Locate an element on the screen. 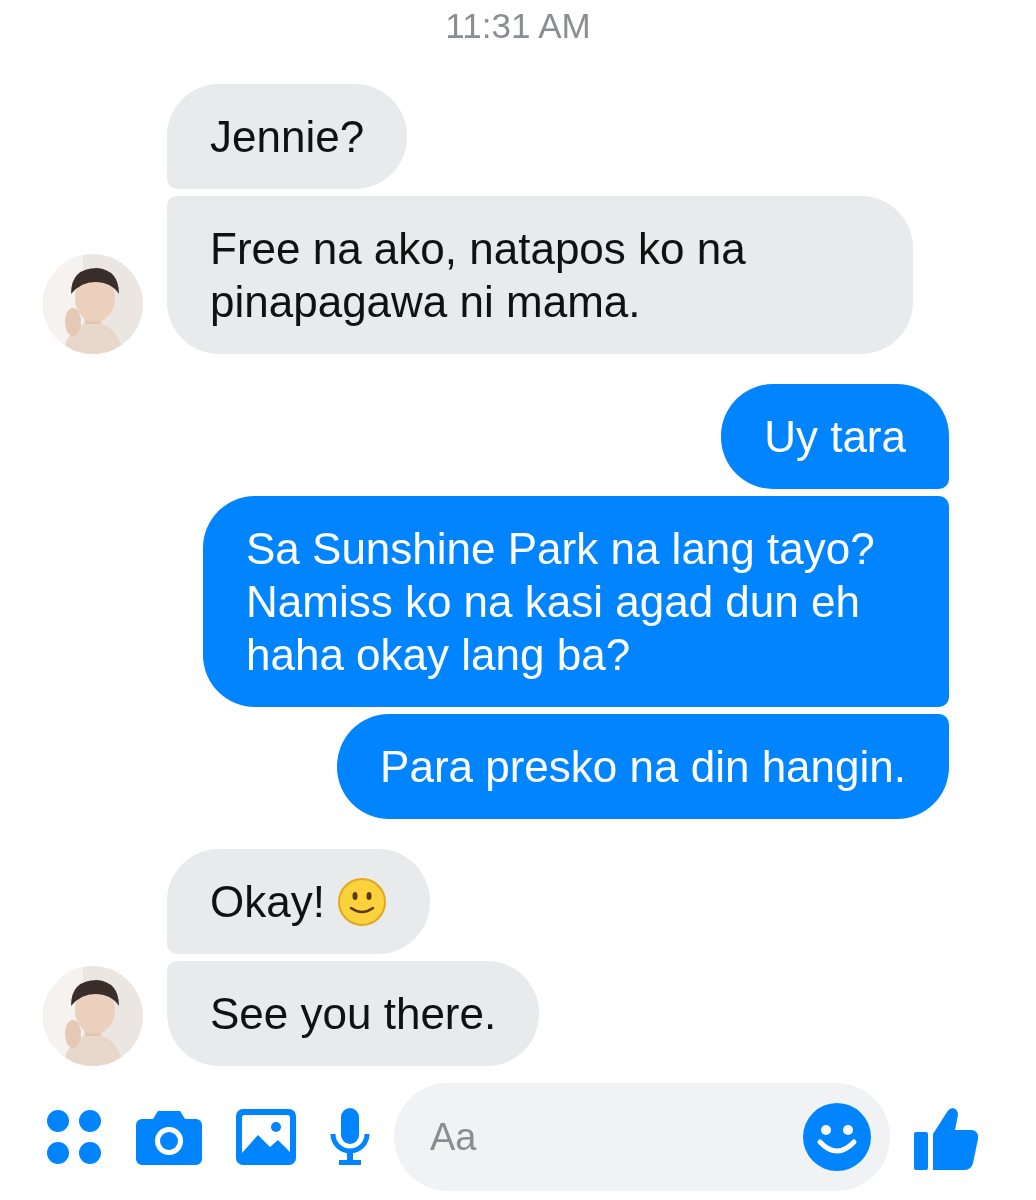 This screenshot has height=1200, width=1036. message-text: Uy tara is located at coordinates (835, 437).